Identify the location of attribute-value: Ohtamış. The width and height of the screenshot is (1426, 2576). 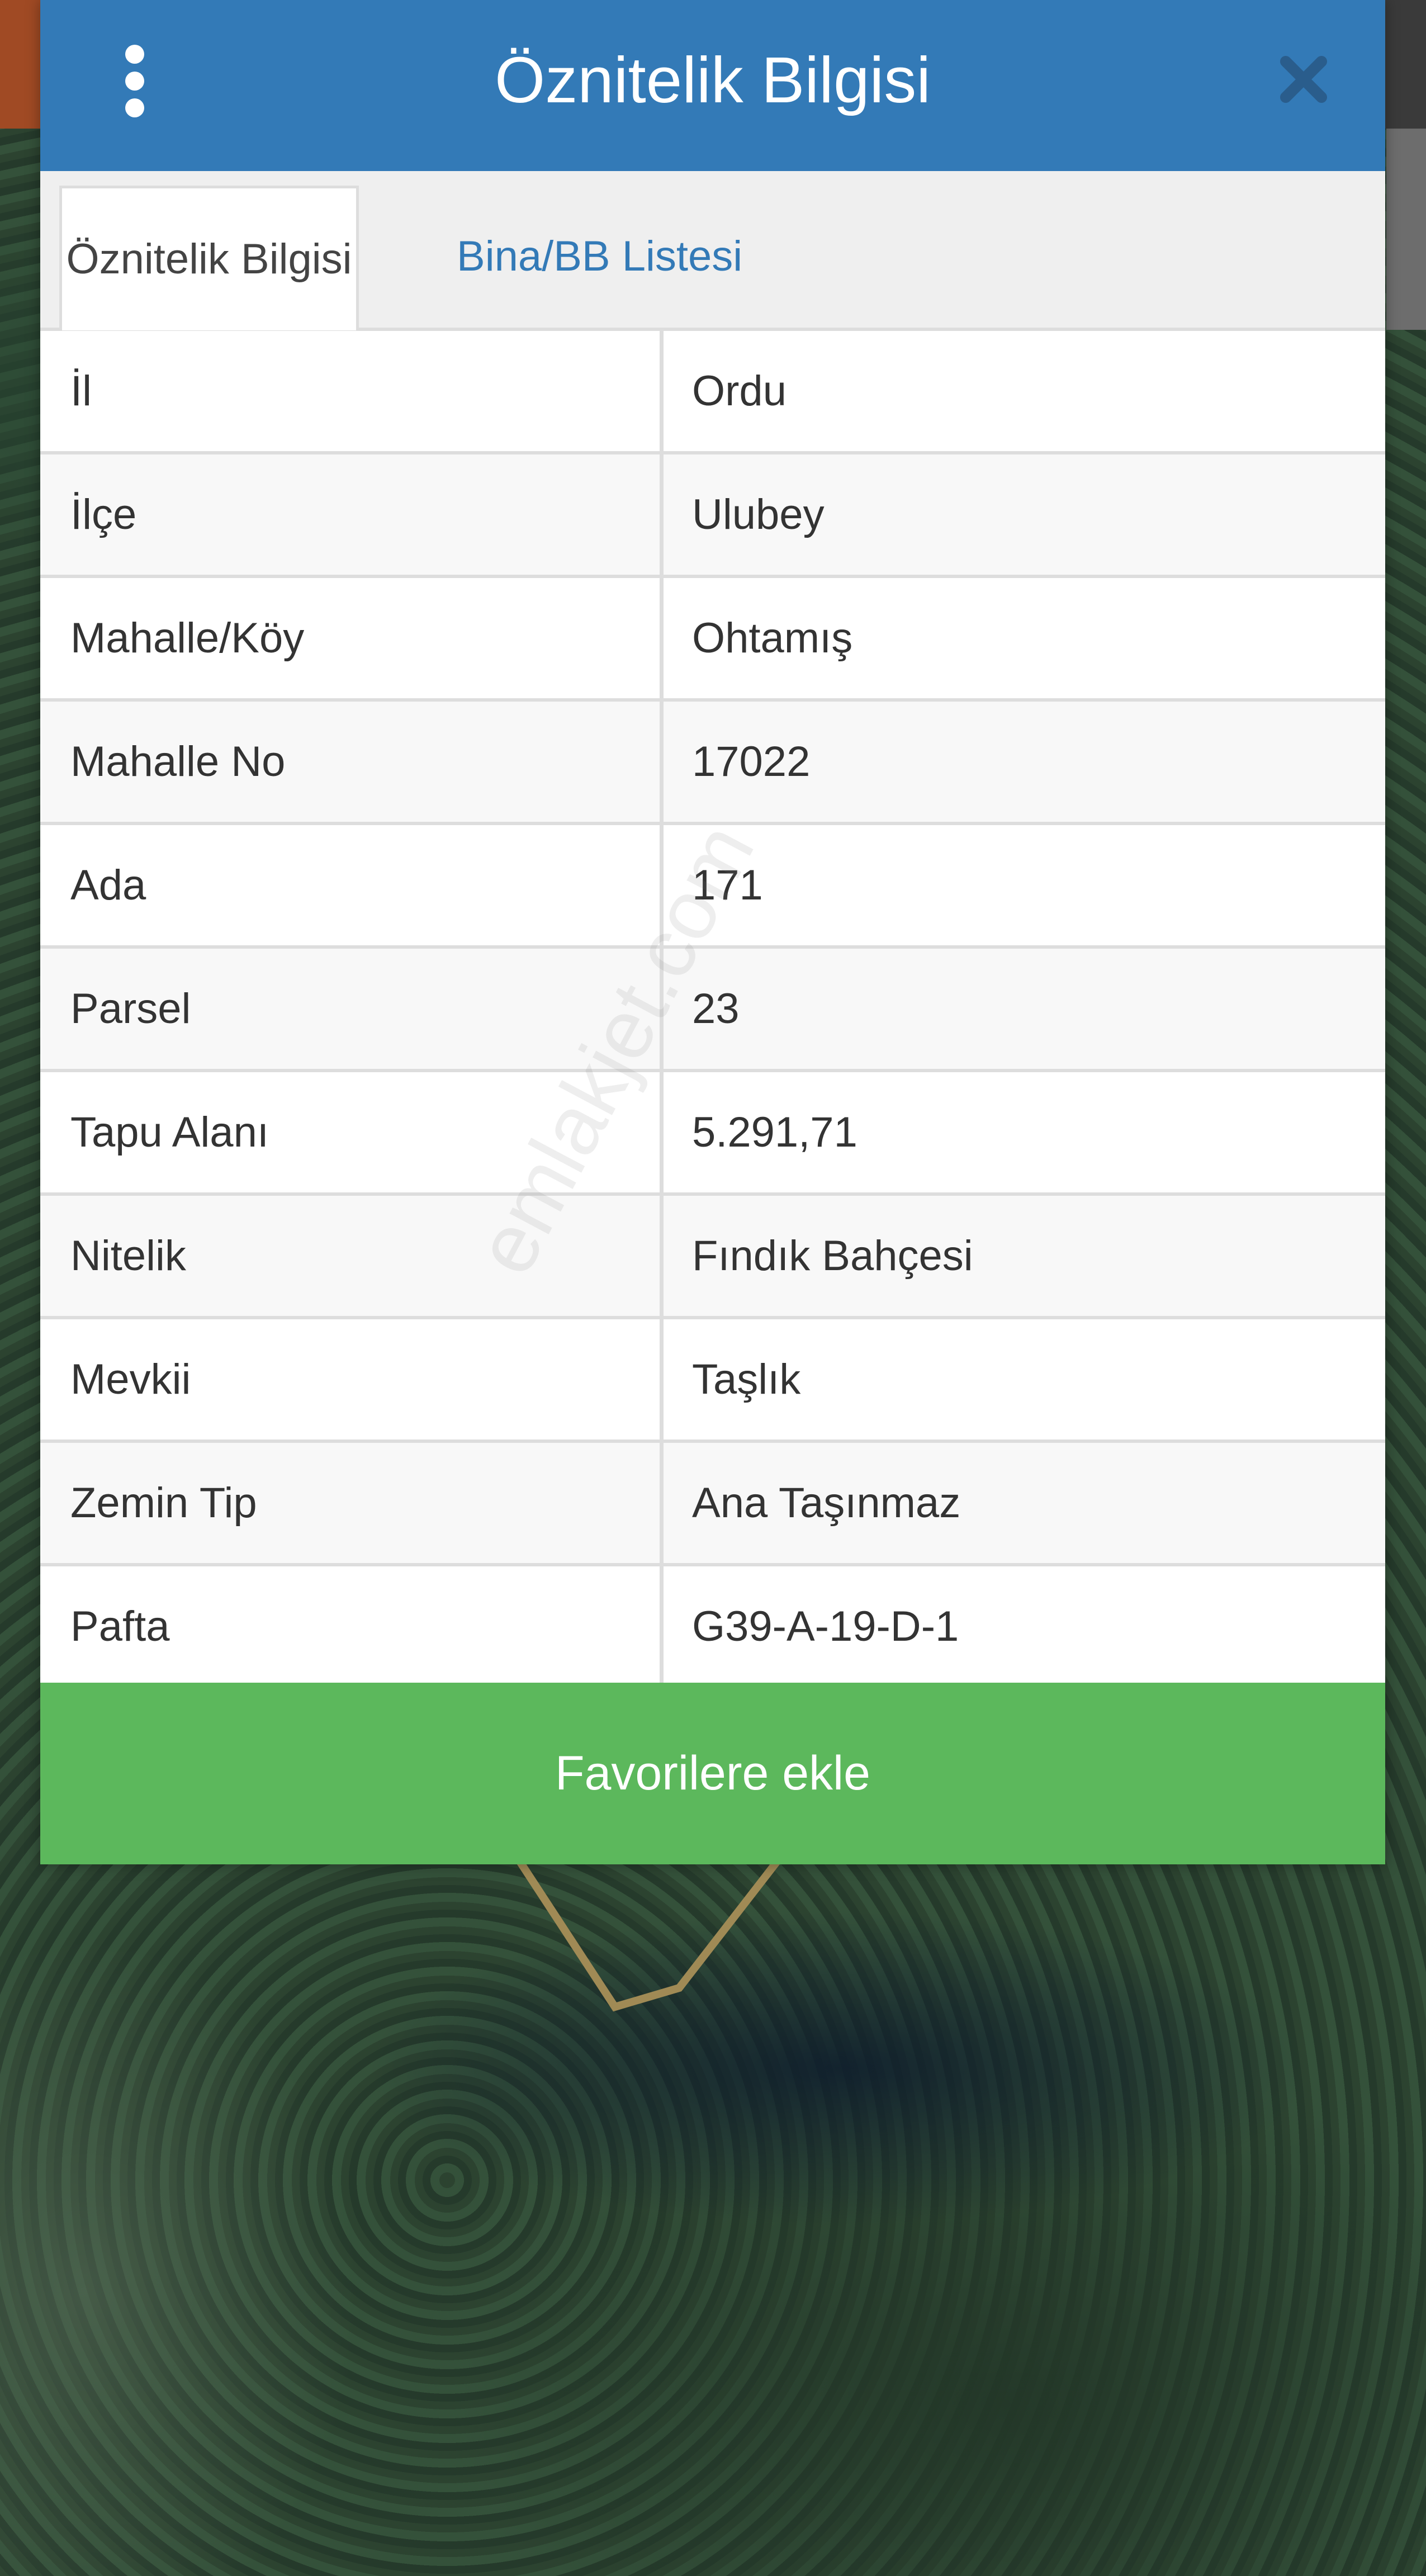
(772, 638).